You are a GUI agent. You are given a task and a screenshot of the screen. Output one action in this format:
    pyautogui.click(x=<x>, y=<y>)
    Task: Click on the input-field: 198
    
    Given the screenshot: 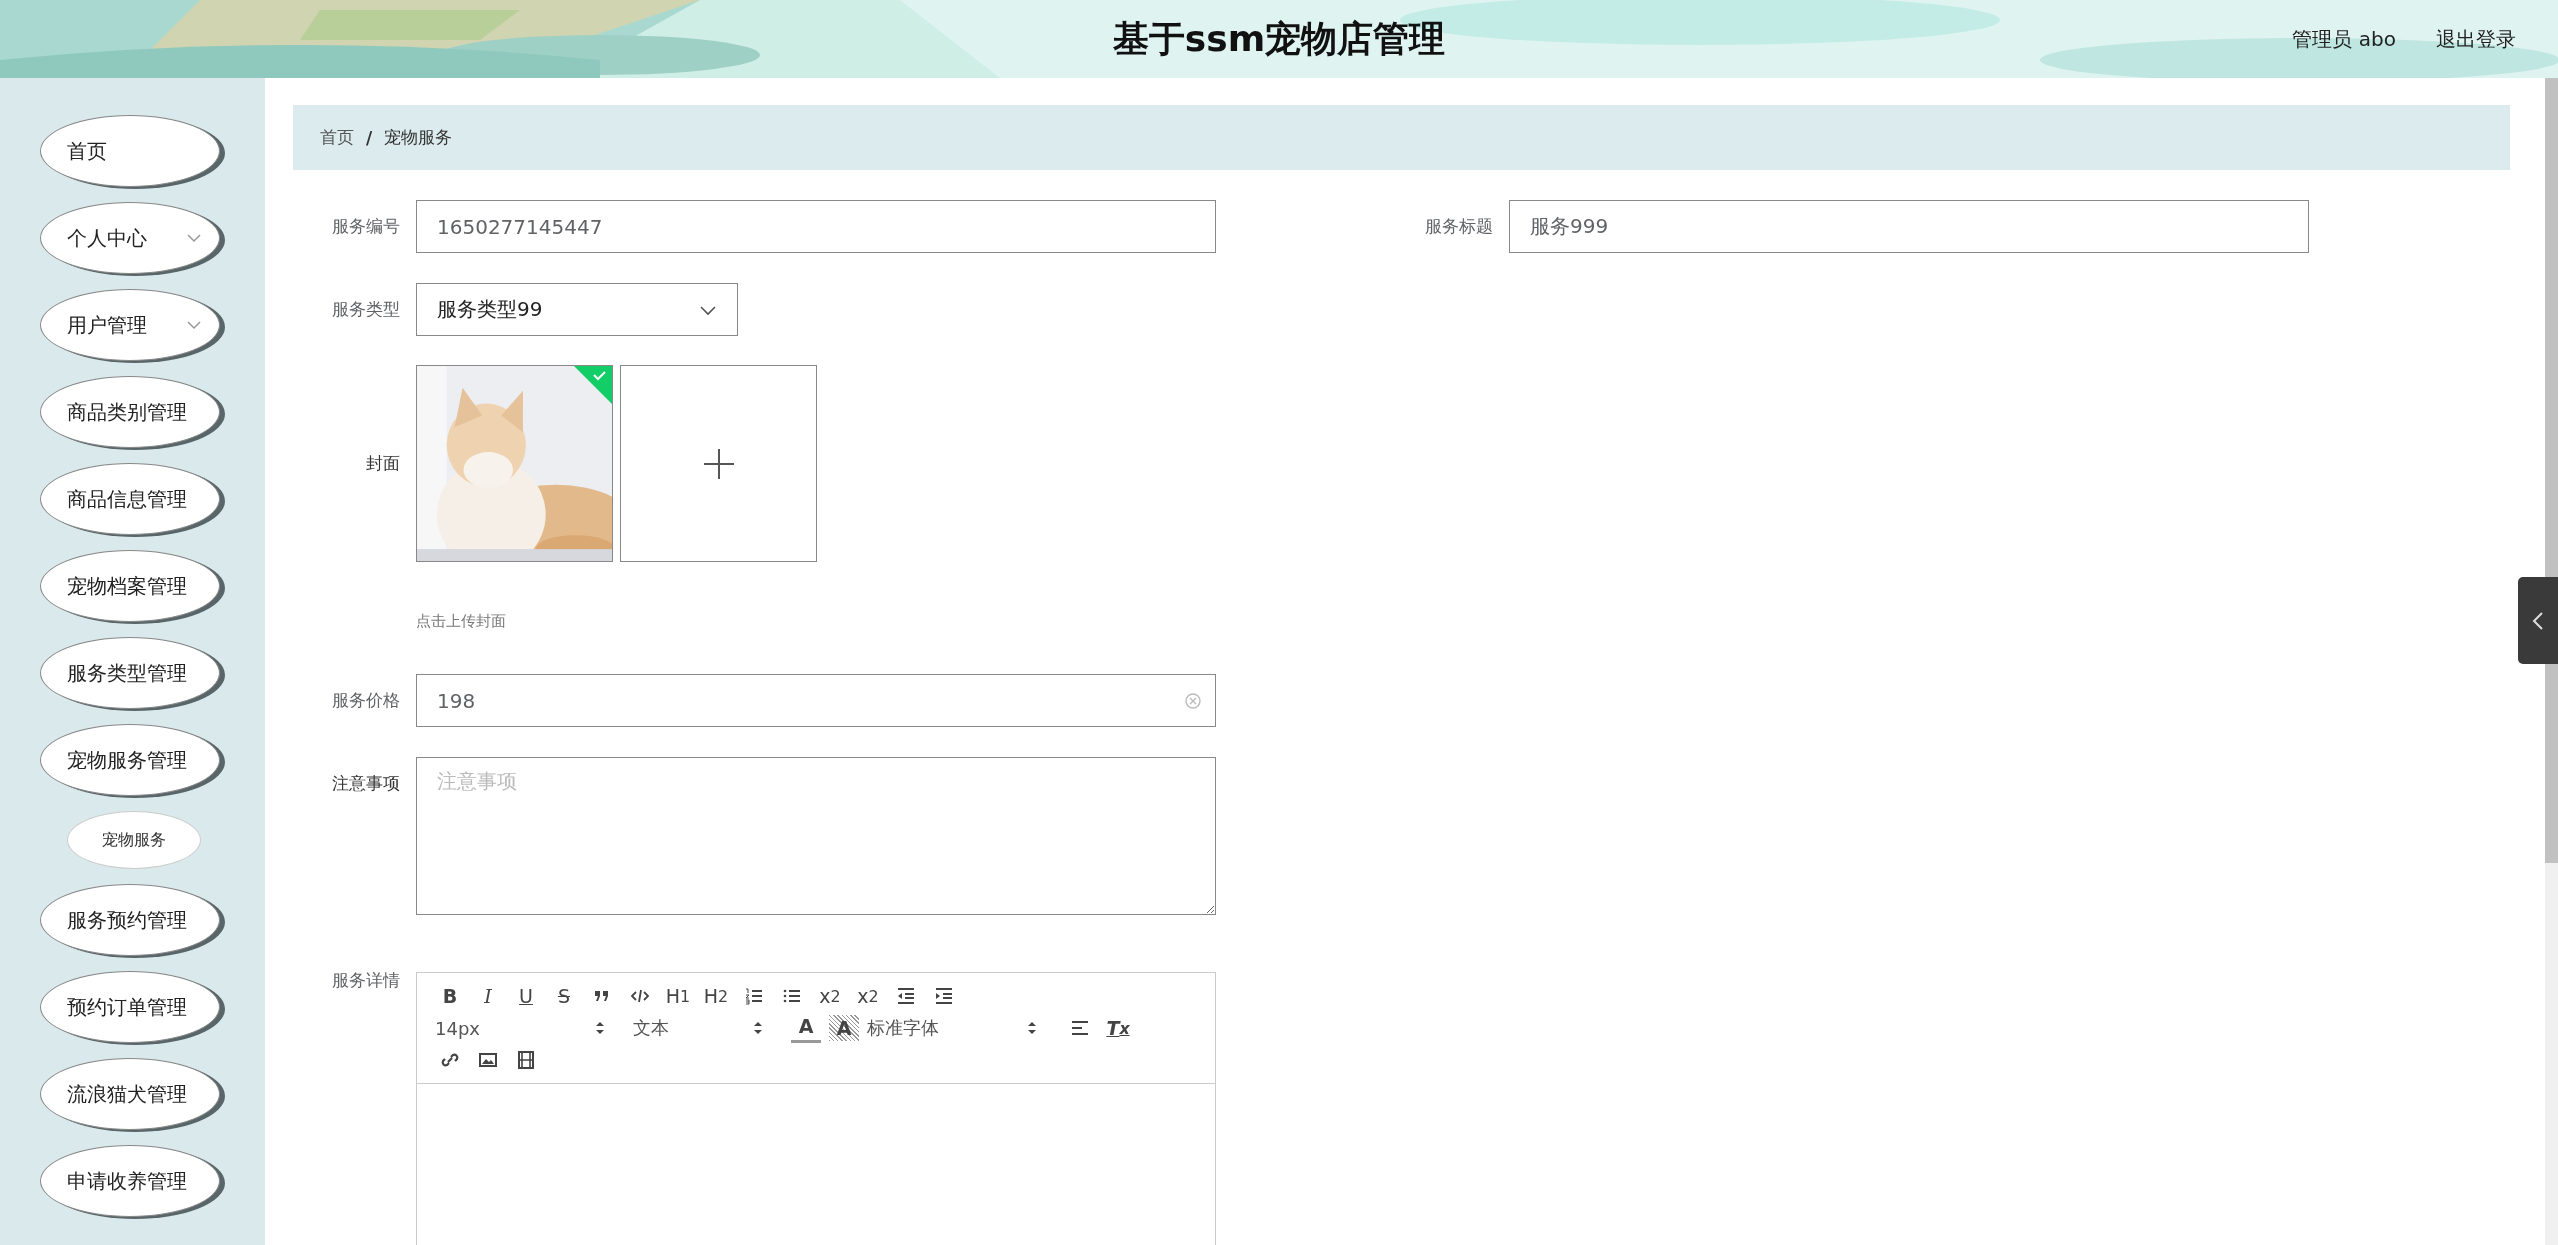 What is the action you would take?
    pyautogui.click(x=816, y=700)
    